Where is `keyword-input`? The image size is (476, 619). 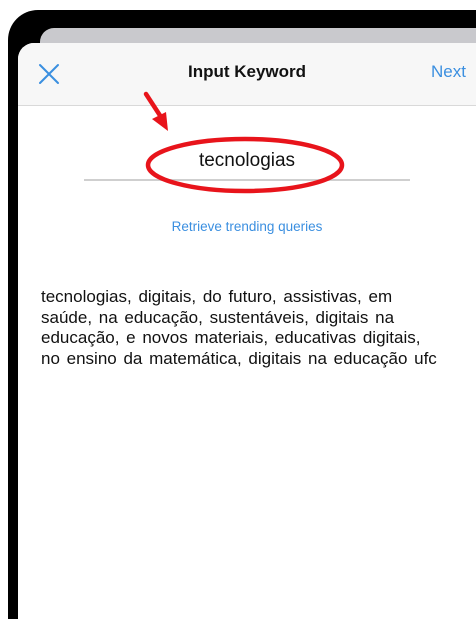
keyword-input is located at coordinates (247, 162).